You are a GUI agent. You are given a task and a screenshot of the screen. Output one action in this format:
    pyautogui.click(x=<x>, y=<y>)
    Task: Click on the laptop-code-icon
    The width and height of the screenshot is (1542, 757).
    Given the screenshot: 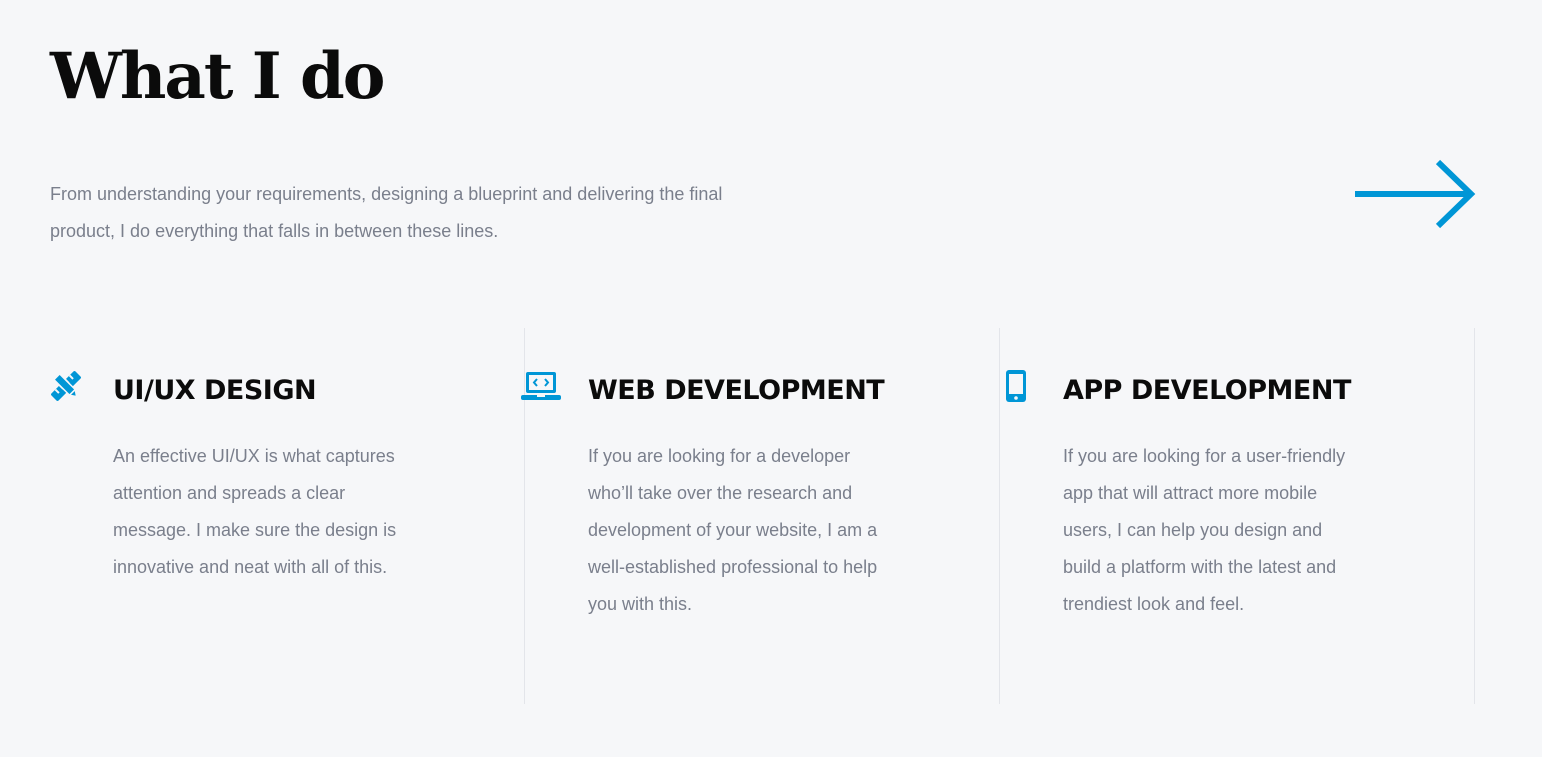 What is the action you would take?
    pyautogui.click(x=541, y=386)
    